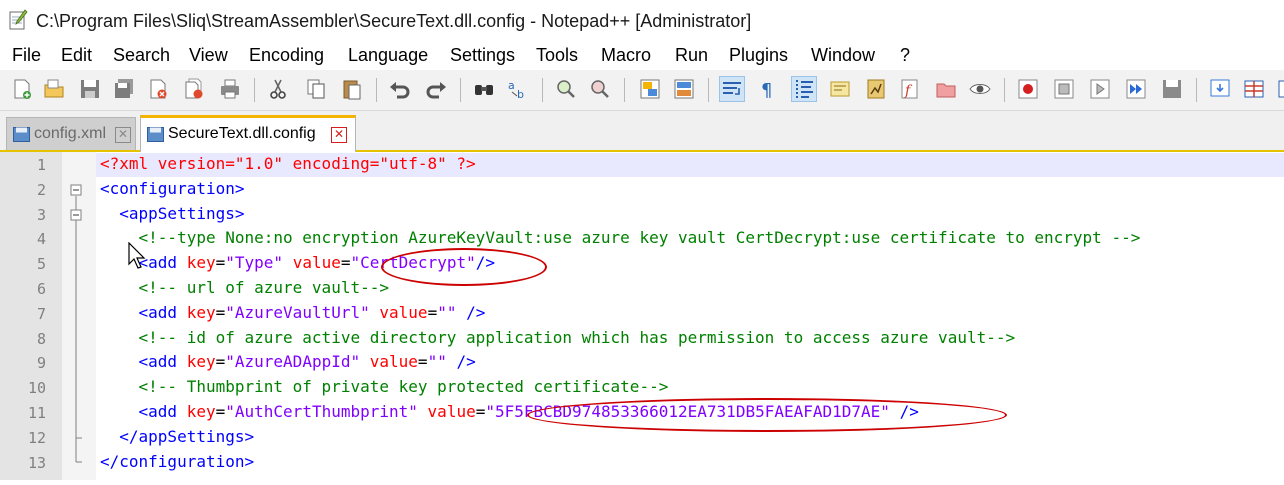  What do you see at coordinates (297, 312) in the screenshot?
I see `code-token: "AzureVaultUrl"` at bounding box center [297, 312].